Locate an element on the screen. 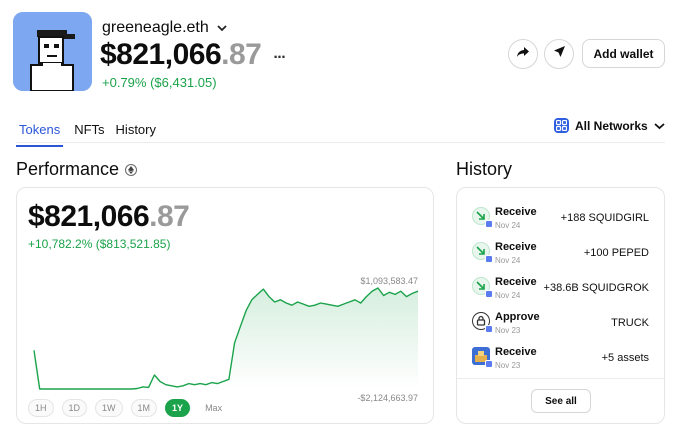 The width and height of the screenshot is (680, 436). balance-main: $821,066 is located at coordinates (161, 54).